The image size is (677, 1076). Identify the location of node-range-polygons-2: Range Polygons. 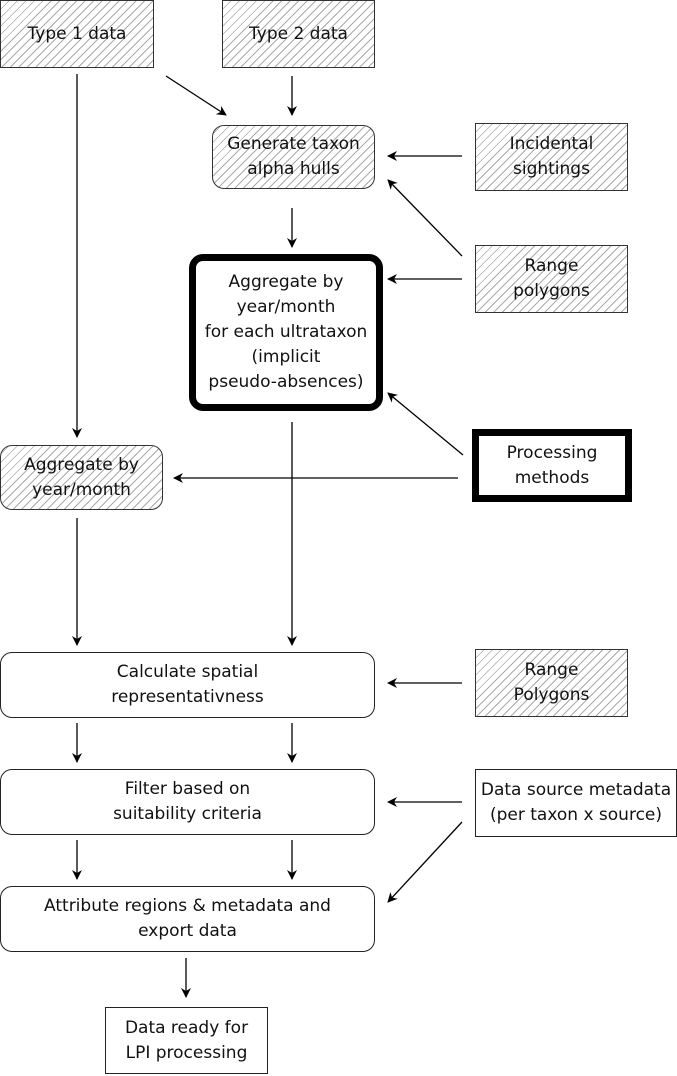
(551, 683).